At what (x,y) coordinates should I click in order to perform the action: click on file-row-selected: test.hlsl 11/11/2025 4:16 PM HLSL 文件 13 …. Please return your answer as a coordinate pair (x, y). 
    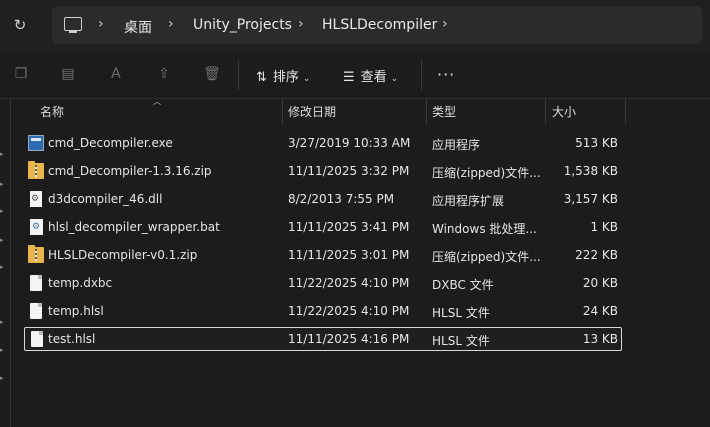
    Looking at the image, I should click on (323, 339).